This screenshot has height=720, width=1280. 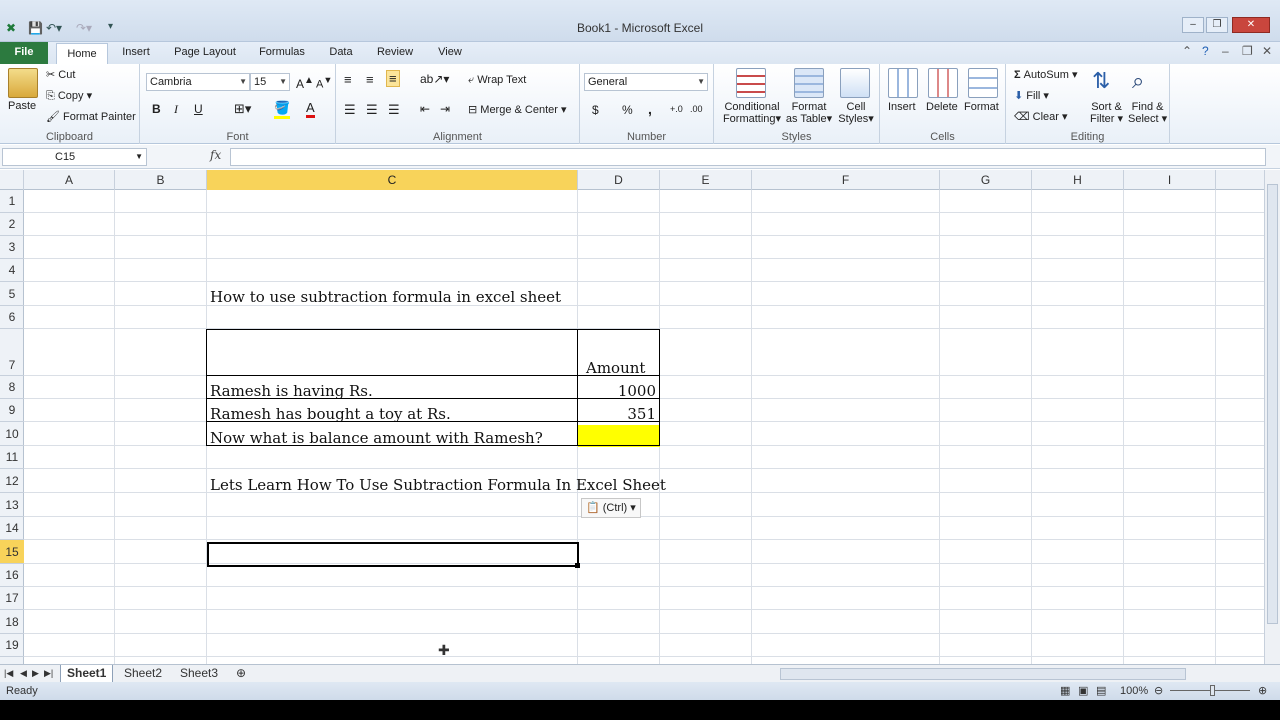 What do you see at coordinates (611, 508) in the screenshot?
I see `paste-options-button: 📋 (Ctrl) ▾` at bounding box center [611, 508].